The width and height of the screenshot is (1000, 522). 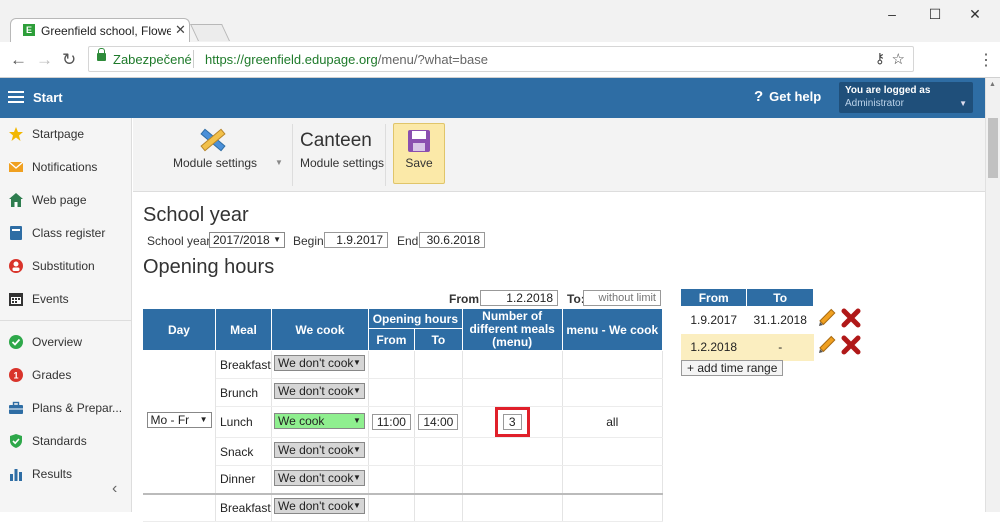 I want to click on scroll-up-icon: ▲, so click(x=992, y=84).